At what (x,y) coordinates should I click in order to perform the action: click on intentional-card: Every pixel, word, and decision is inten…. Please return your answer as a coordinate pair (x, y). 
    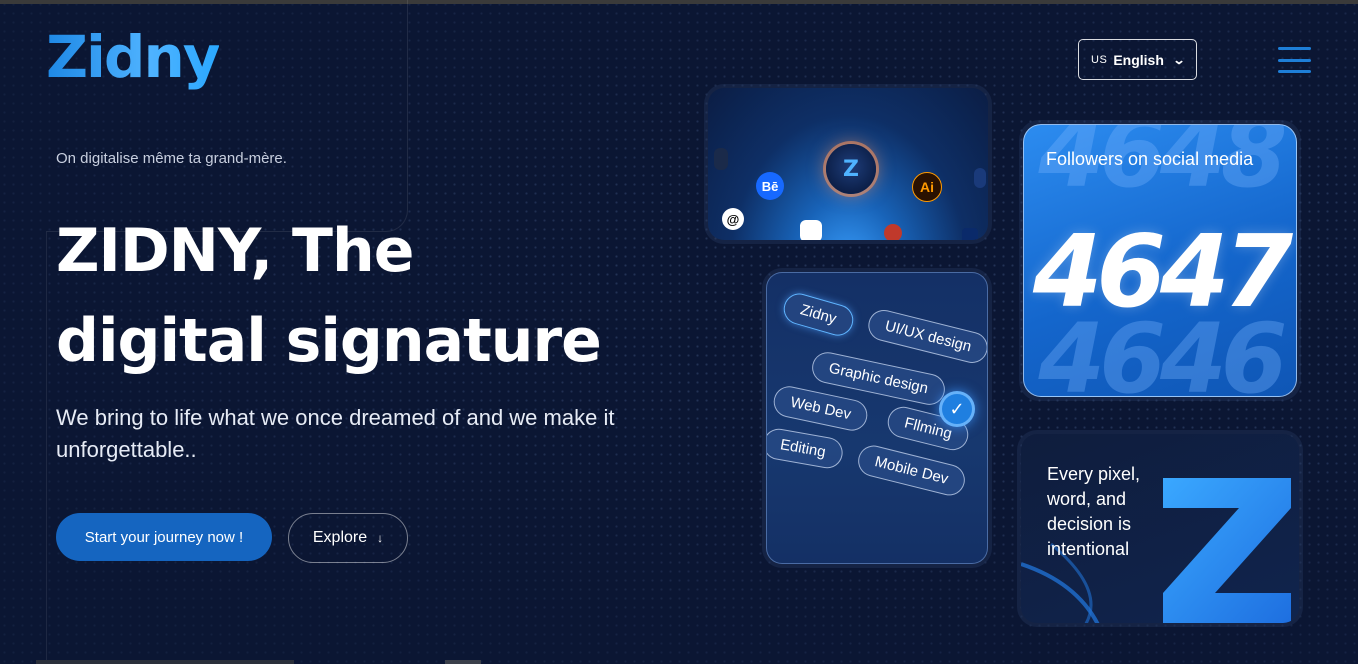
    Looking at the image, I should click on (1160, 528).